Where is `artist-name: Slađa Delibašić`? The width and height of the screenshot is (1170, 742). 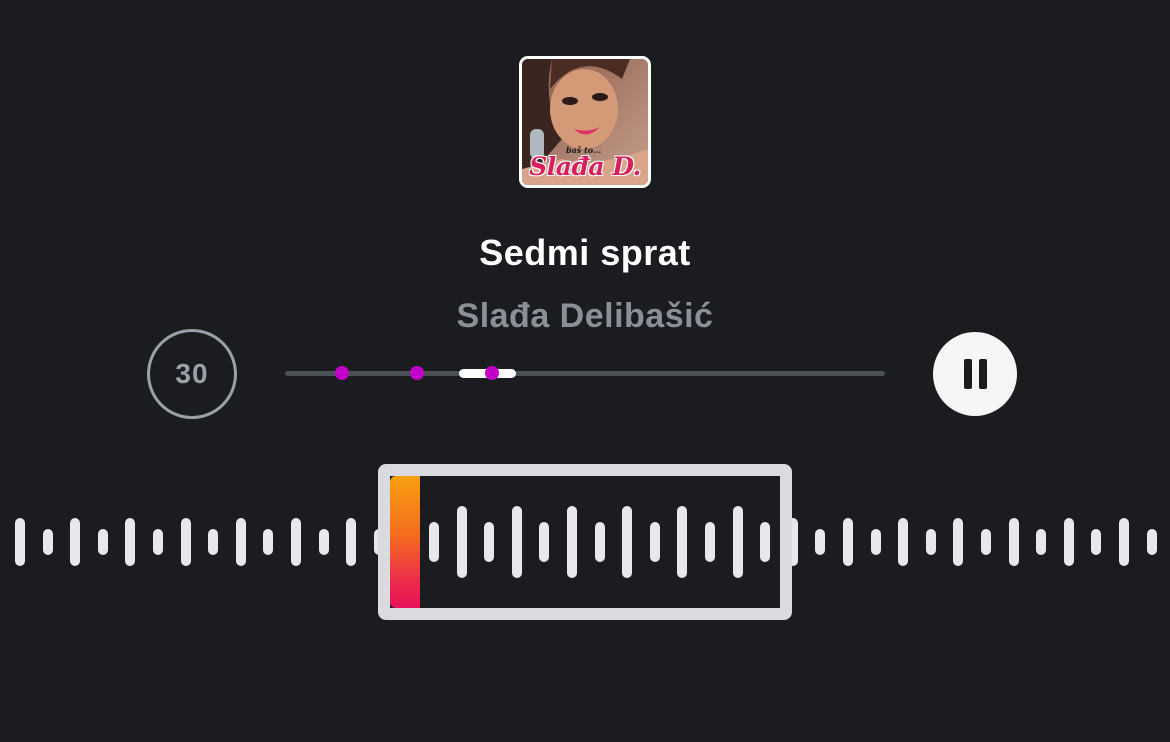
artist-name: Slađa Delibašić is located at coordinates (585, 316).